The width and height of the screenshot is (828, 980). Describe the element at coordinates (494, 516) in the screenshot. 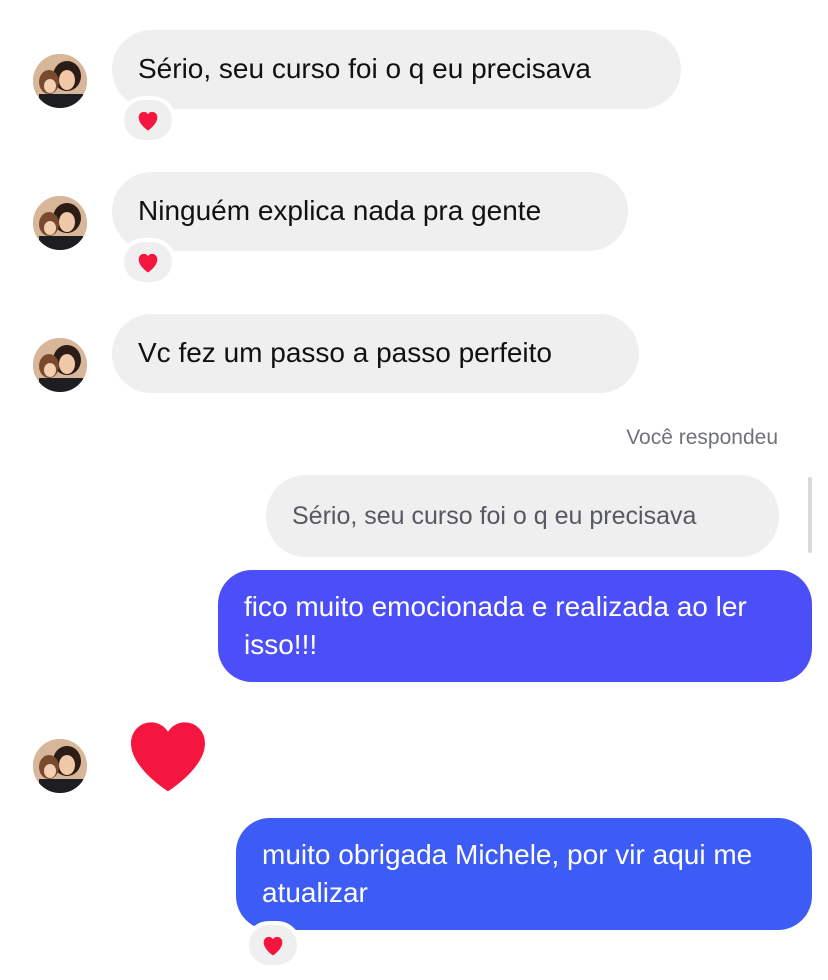

I see `quoted-text: Sério, seu curso foi o q eu precisava` at that location.